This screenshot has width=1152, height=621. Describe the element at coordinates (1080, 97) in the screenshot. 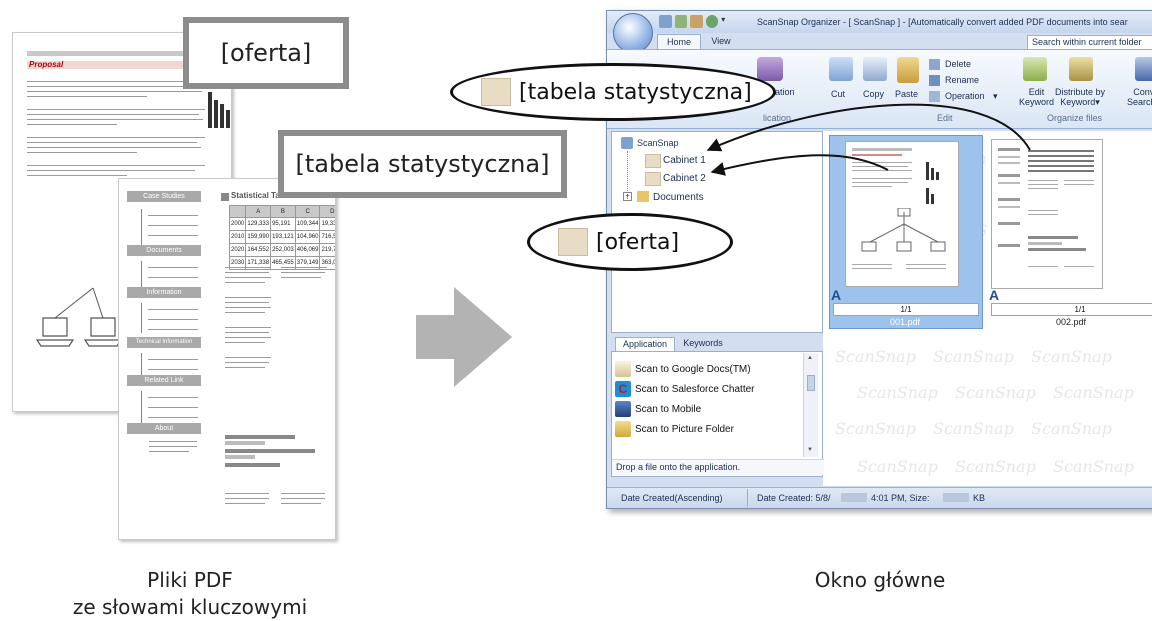

I see `distribute-by-keyword-button: Distribute by Keyword▾` at that location.